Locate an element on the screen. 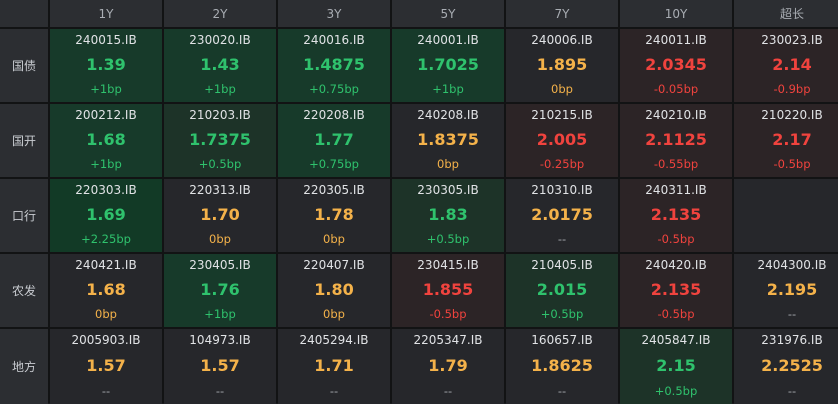 The height and width of the screenshot is (404, 838). bond-code: 240210.IB is located at coordinates (676, 115).